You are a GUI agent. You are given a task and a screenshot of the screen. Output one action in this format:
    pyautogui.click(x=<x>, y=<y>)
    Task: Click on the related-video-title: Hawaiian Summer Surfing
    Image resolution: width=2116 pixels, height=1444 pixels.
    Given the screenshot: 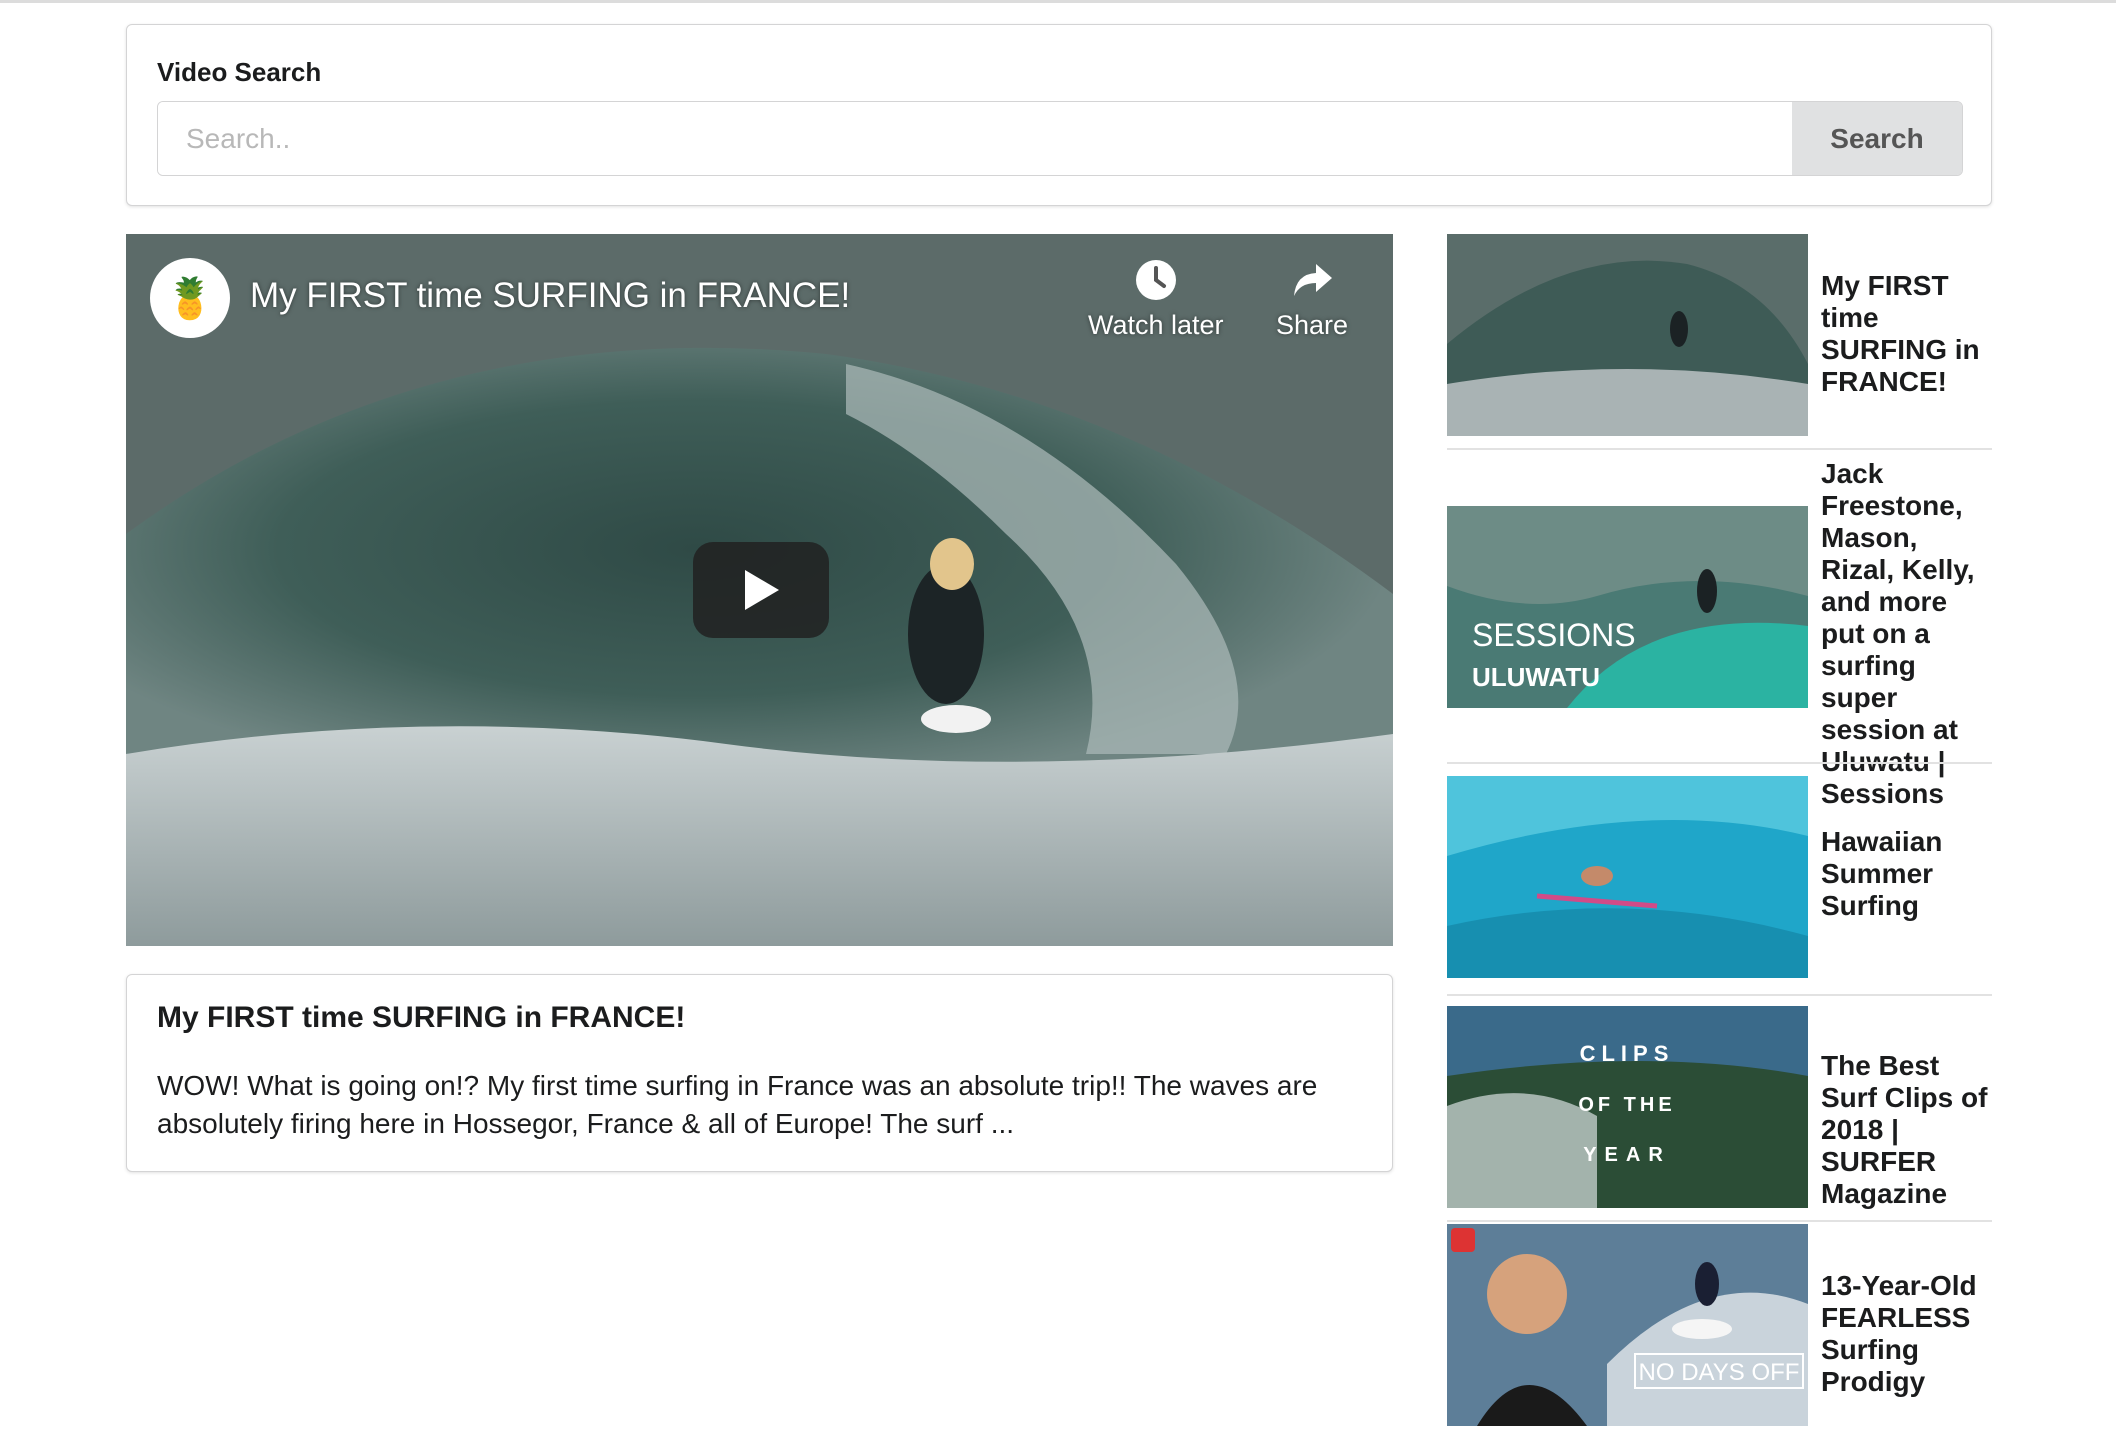 What is the action you would take?
    pyautogui.click(x=1906, y=874)
    